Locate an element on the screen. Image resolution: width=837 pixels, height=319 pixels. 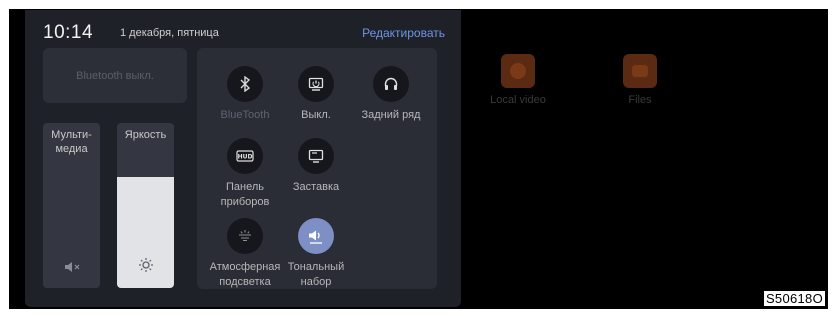
tile-rear-seat: Задний ряд is located at coordinates (391, 94).